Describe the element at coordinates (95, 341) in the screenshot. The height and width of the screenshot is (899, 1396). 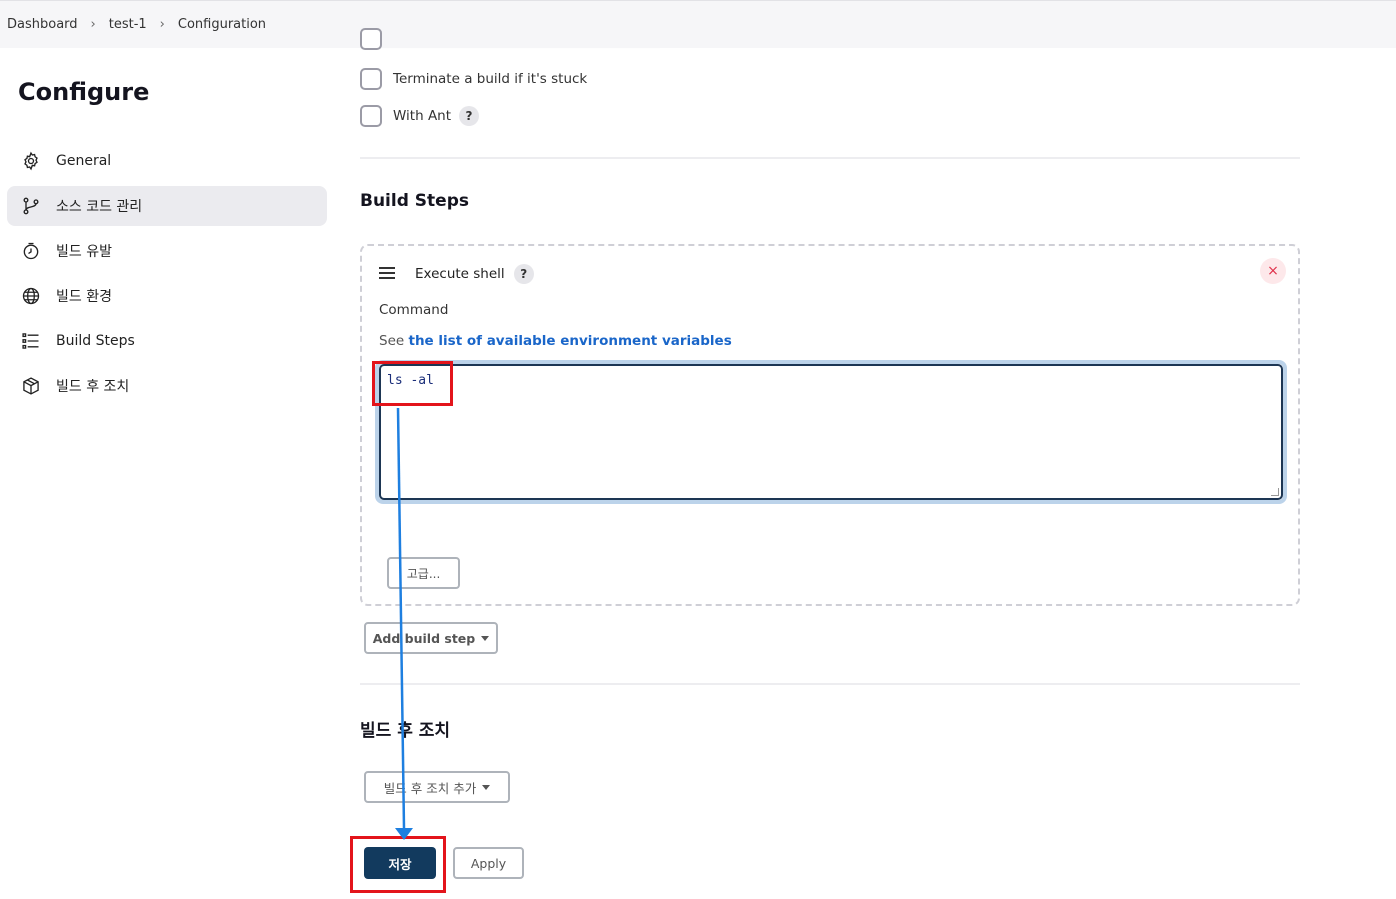
I see `sidebar-item-label: Build Steps` at that location.